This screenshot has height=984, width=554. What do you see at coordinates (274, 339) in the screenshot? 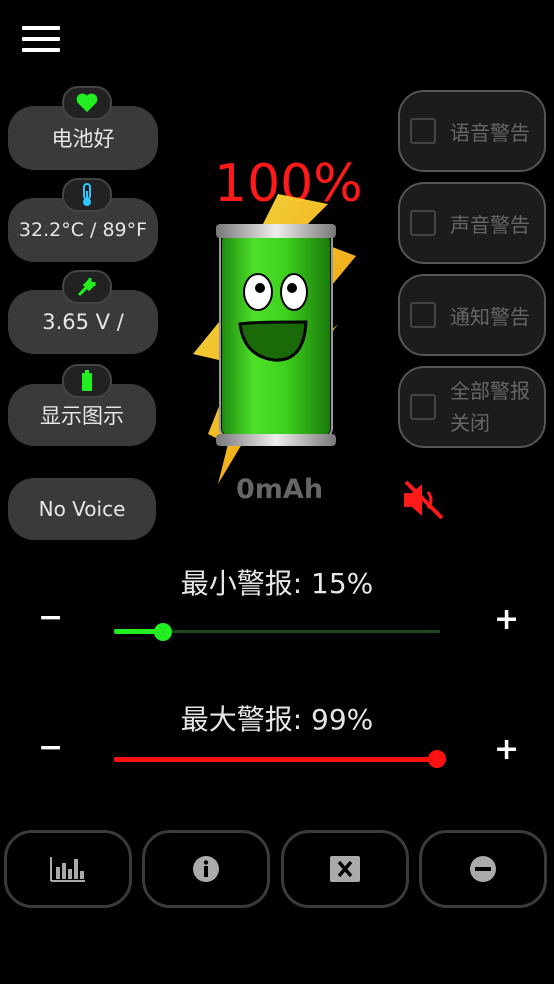
I see `battery-graphic` at bounding box center [274, 339].